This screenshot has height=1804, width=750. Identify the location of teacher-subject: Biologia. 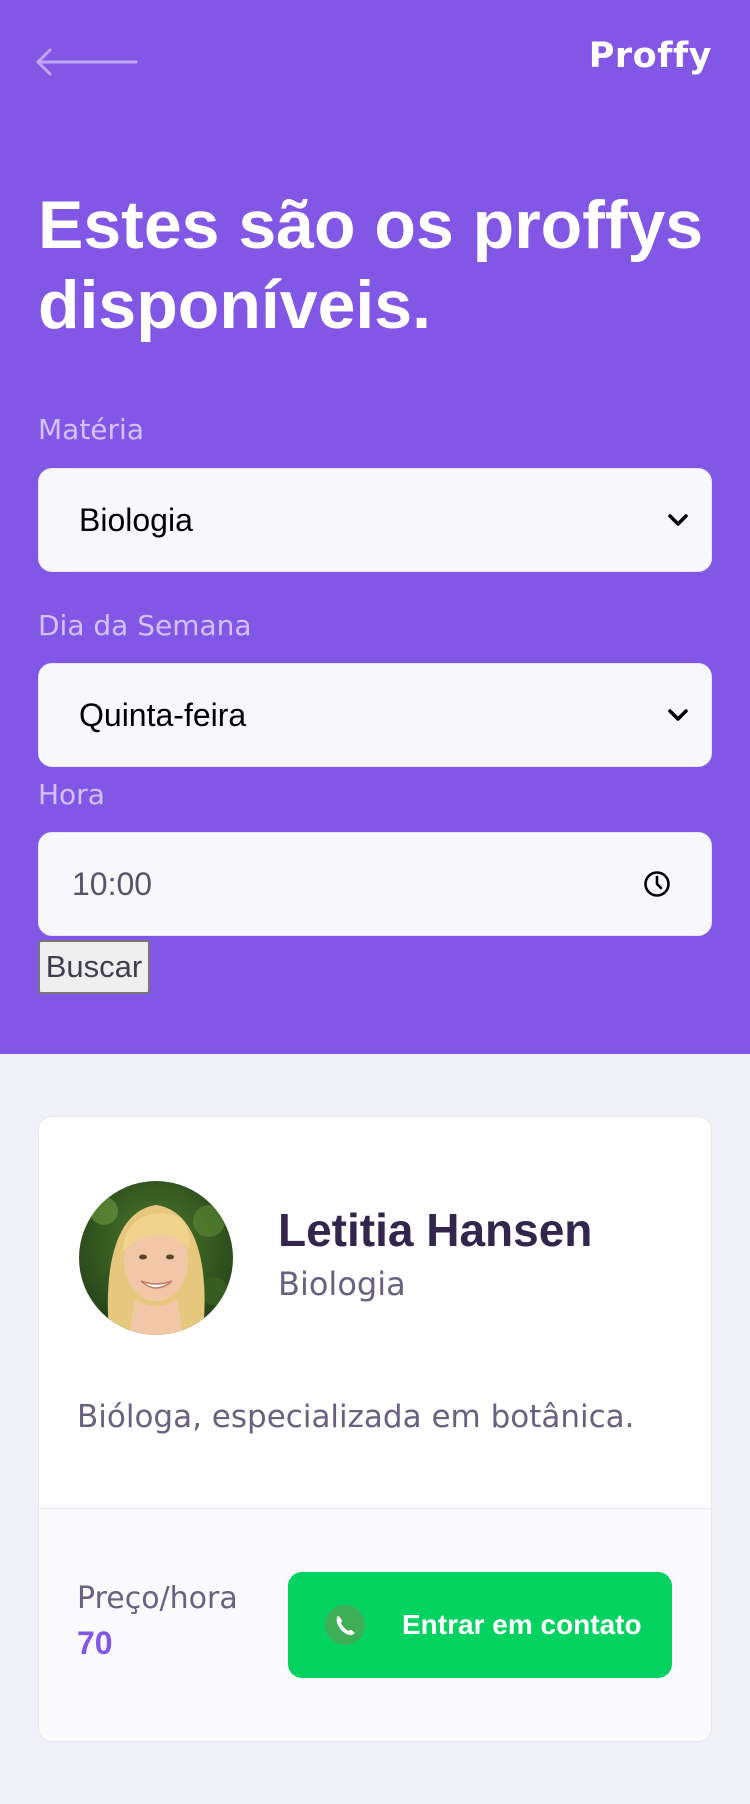
(342, 1284).